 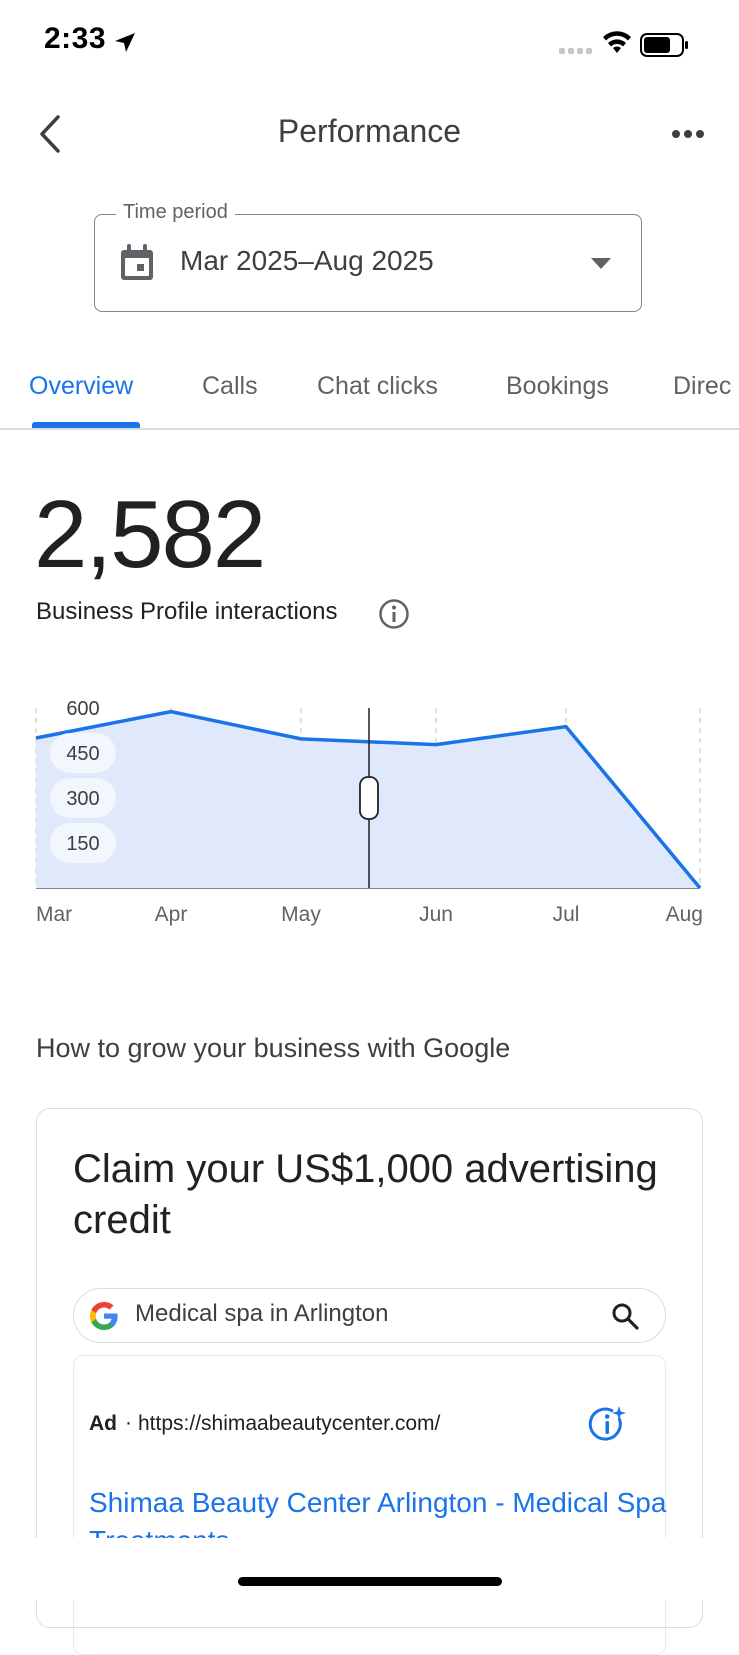 What do you see at coordinates (394, 614) in the screenshot?
I see `info-icon` at bounding box center [394, 614].